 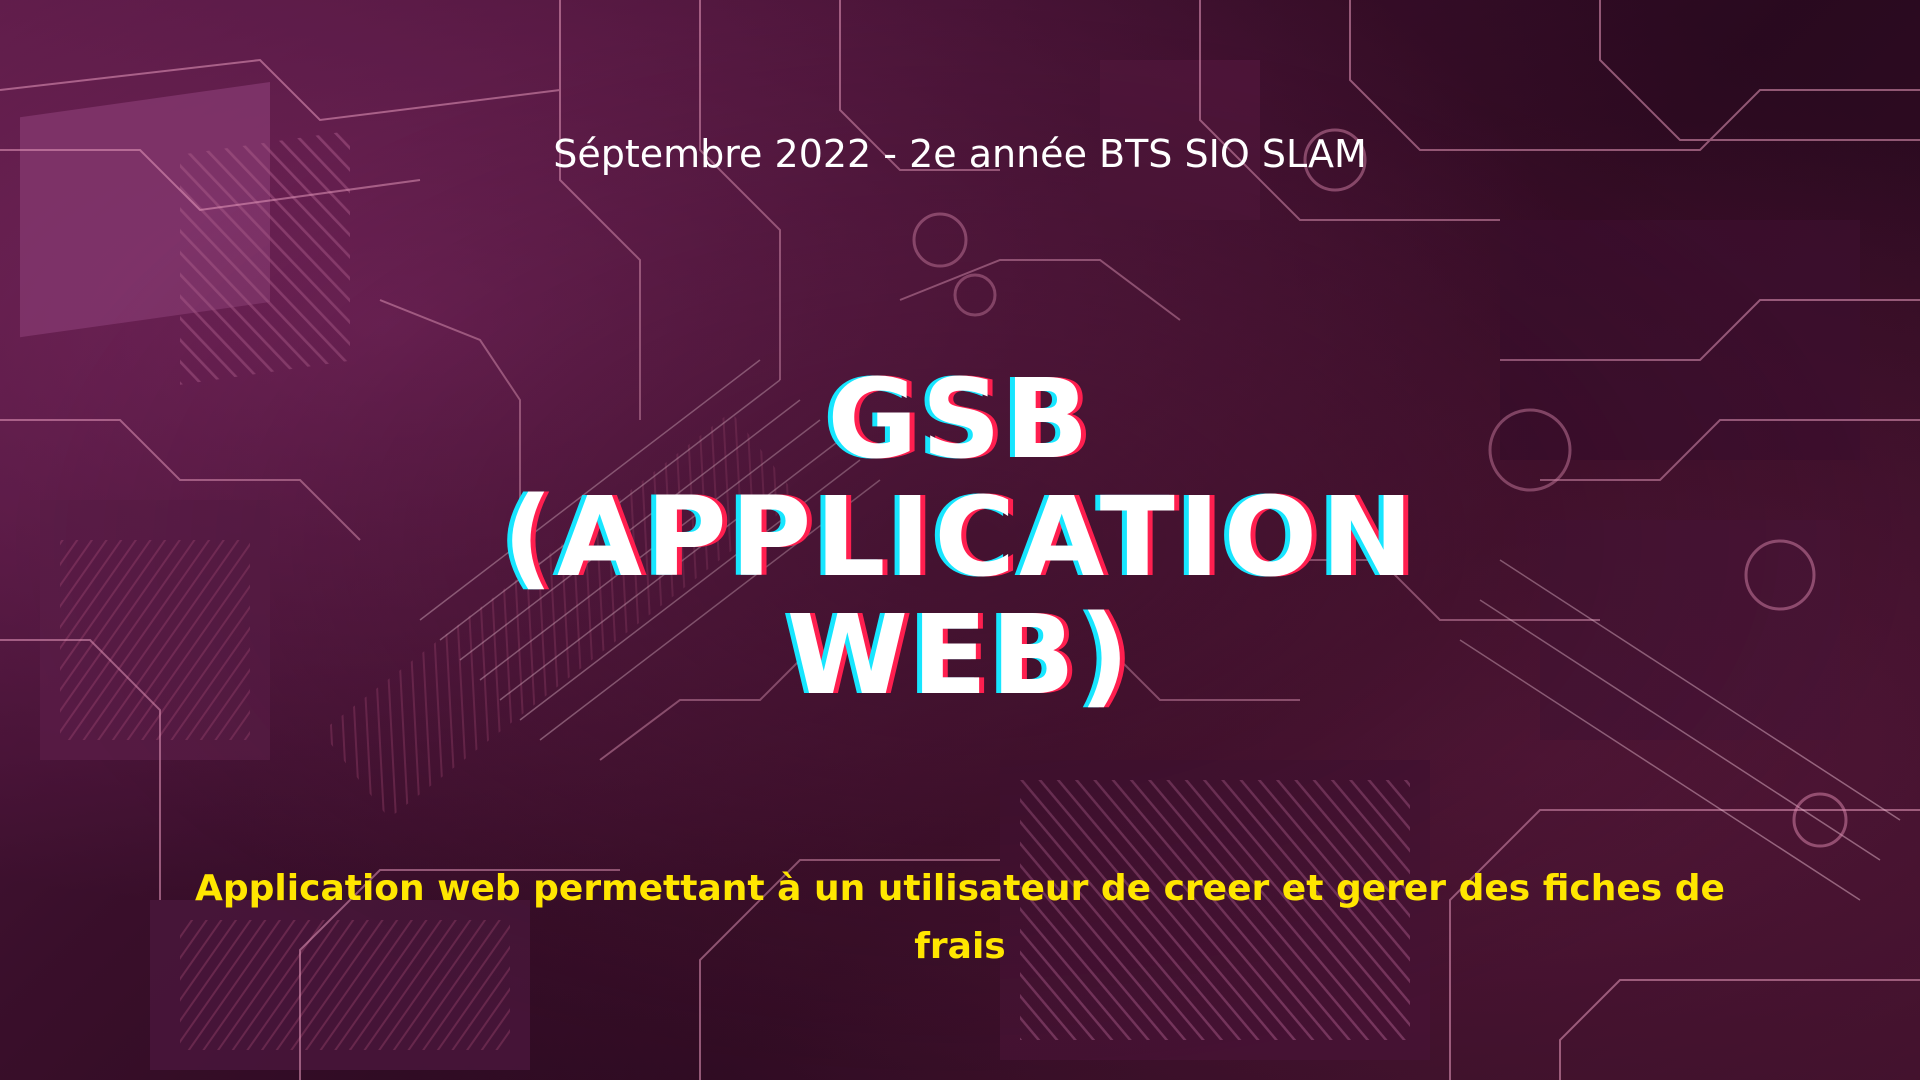 I want to click on slide-subtitle: Séptembre 2022 - 2e année BTS SIO SLAM, so click(x=960, y=154).